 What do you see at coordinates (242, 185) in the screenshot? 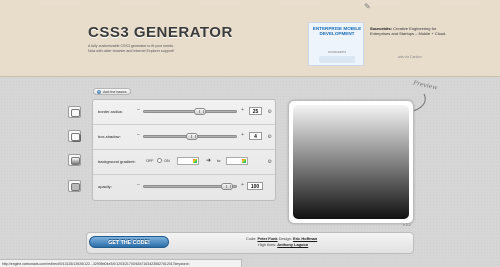
I see `opacity-plus: +` at bounding box center [242, 185].